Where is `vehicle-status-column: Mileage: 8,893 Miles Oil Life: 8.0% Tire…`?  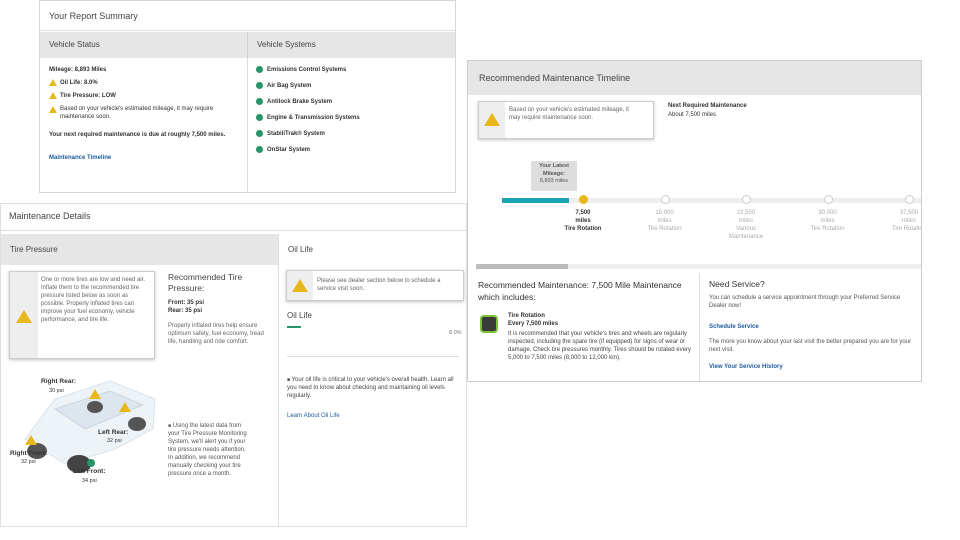 vehicle-status-column: Mileage: 8,893 Miles Oil Life: 8.0% Tire… is located at coordinates (144, 113).